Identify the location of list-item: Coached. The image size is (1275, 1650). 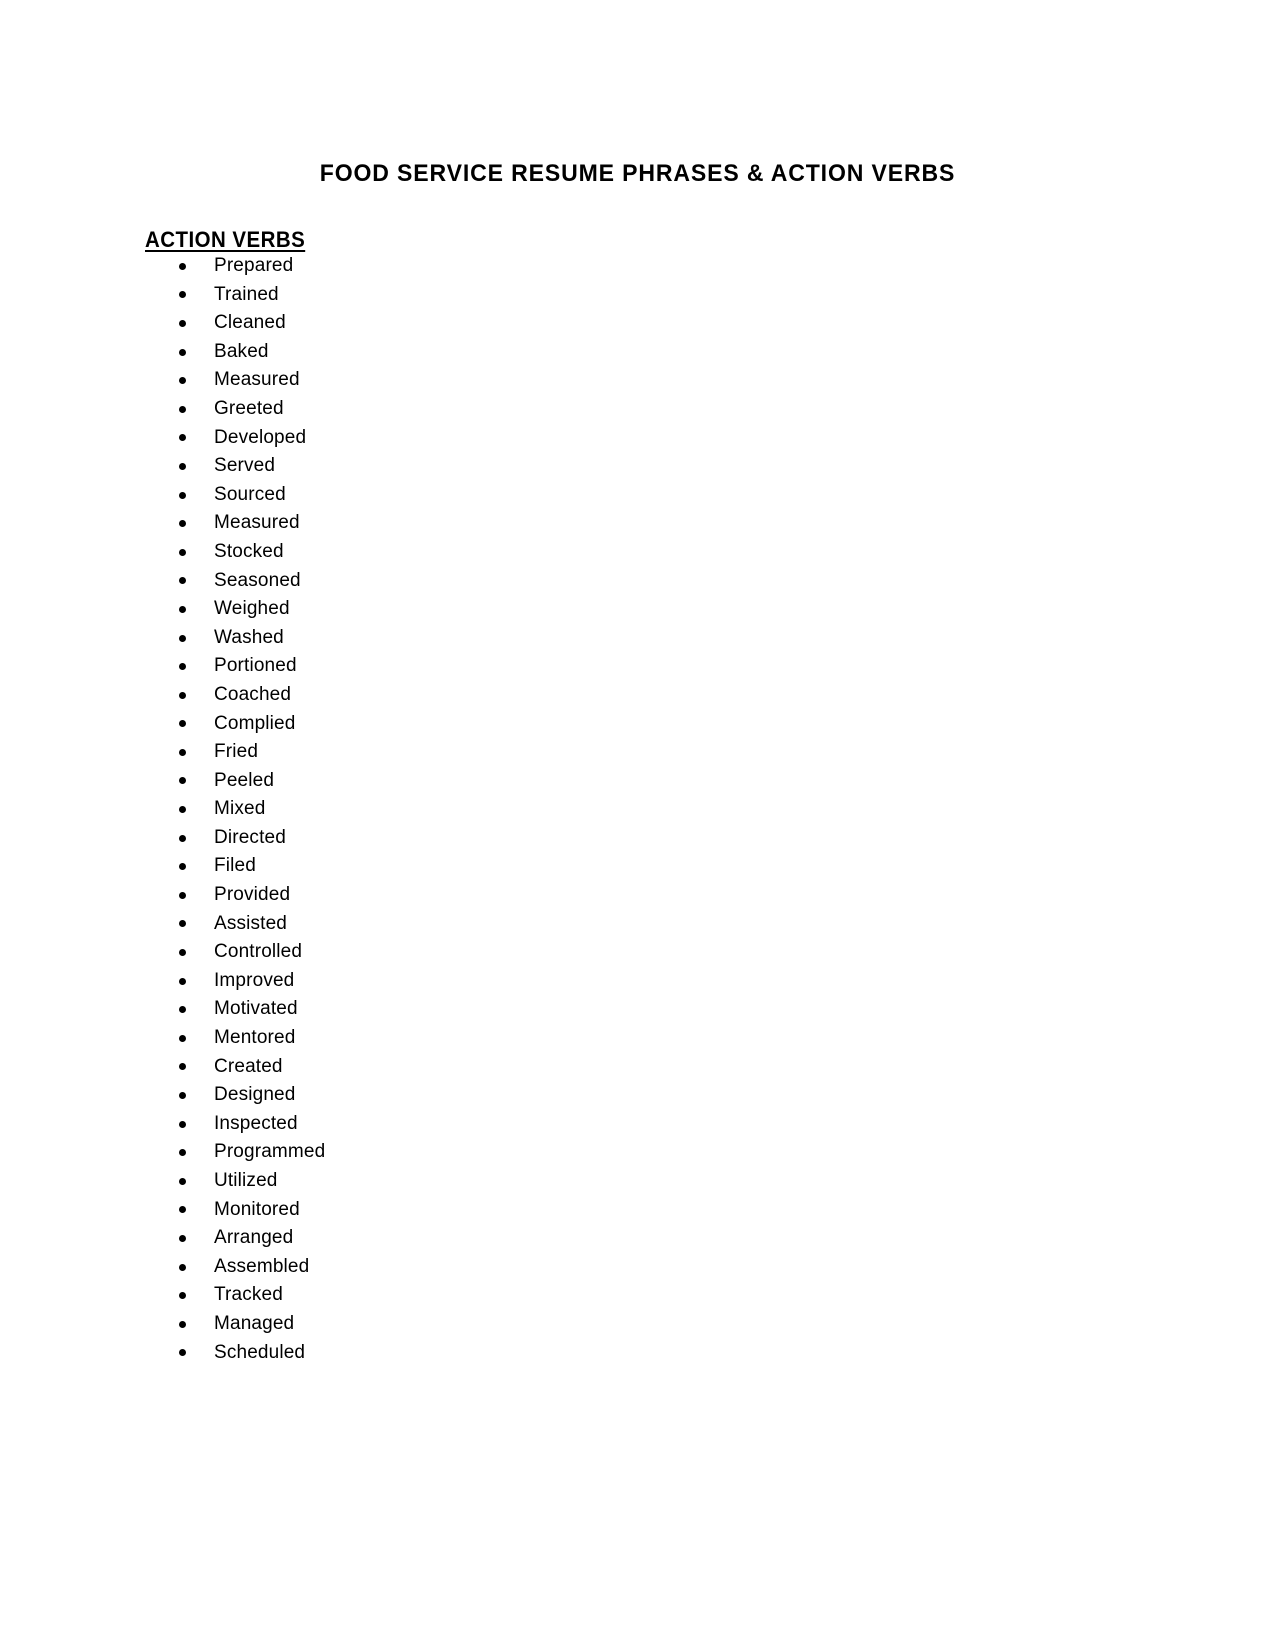
(637, 695).